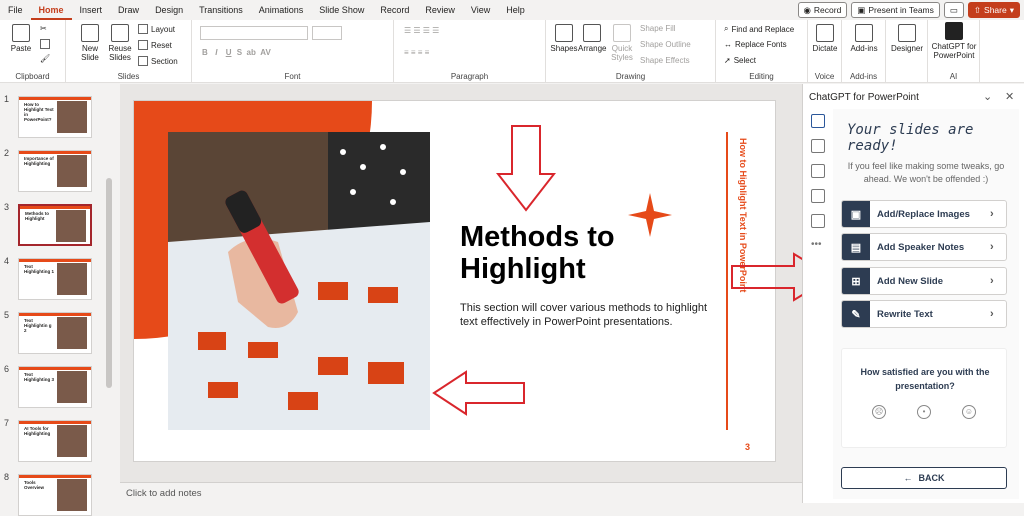 Image resolution: width=1024 pixels, height=516 pixels. I want to click on slide-thumbnail: Tools Overview, so click(55, 495).